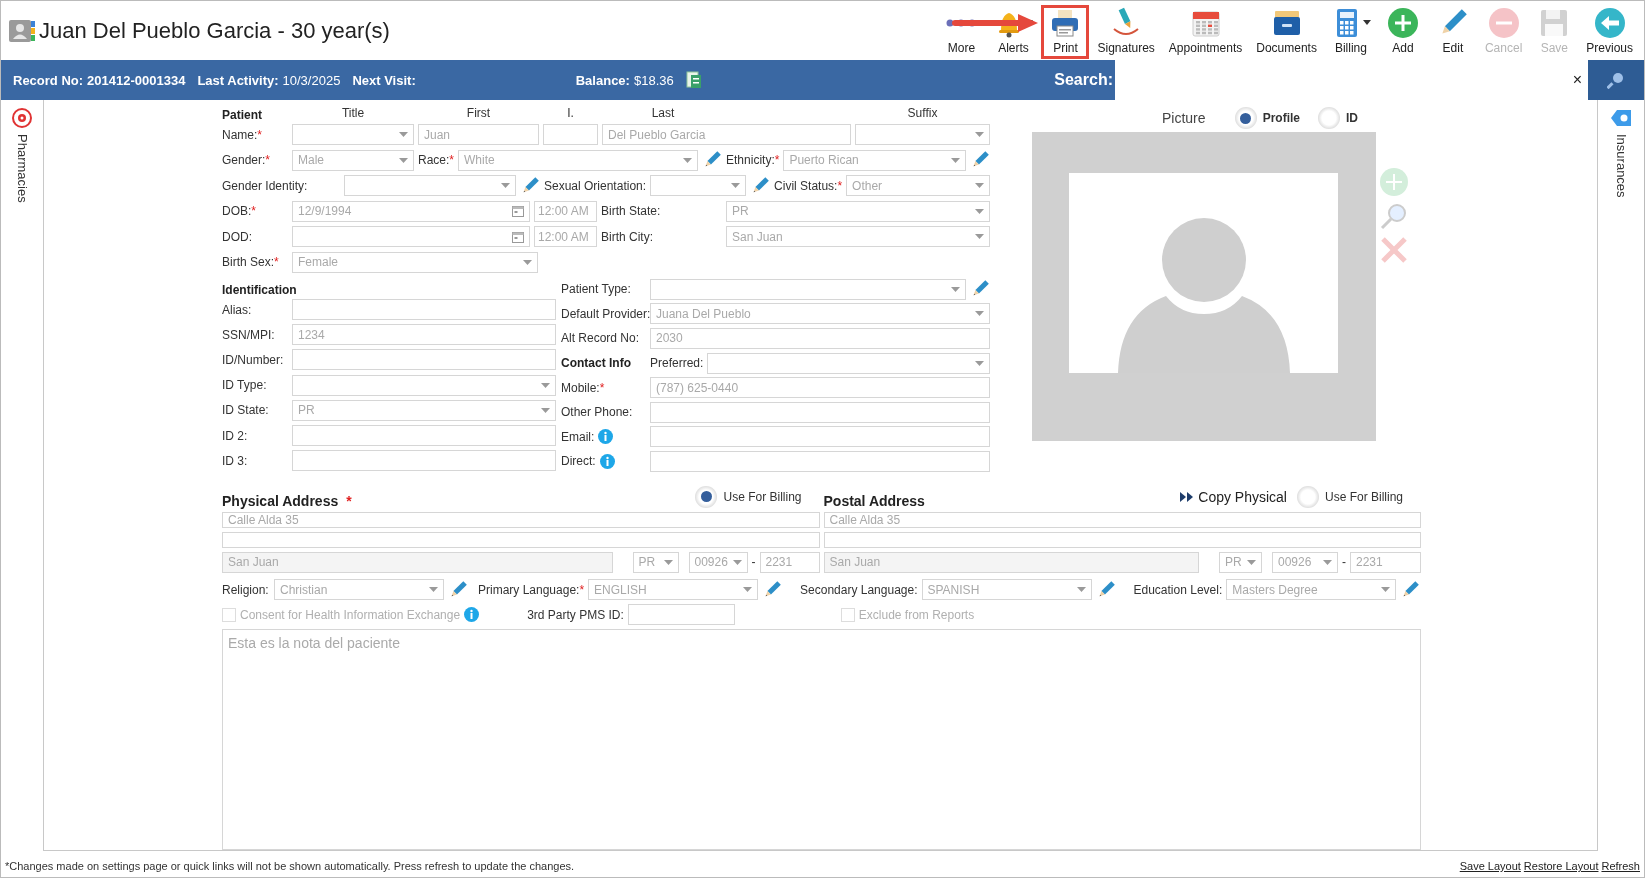 Image resolution: width=1645 pixels, height=878 pixels. Describe the element at coordinates (1187, 496) in the screenshot. I see `double-arrow-icon` at that location.